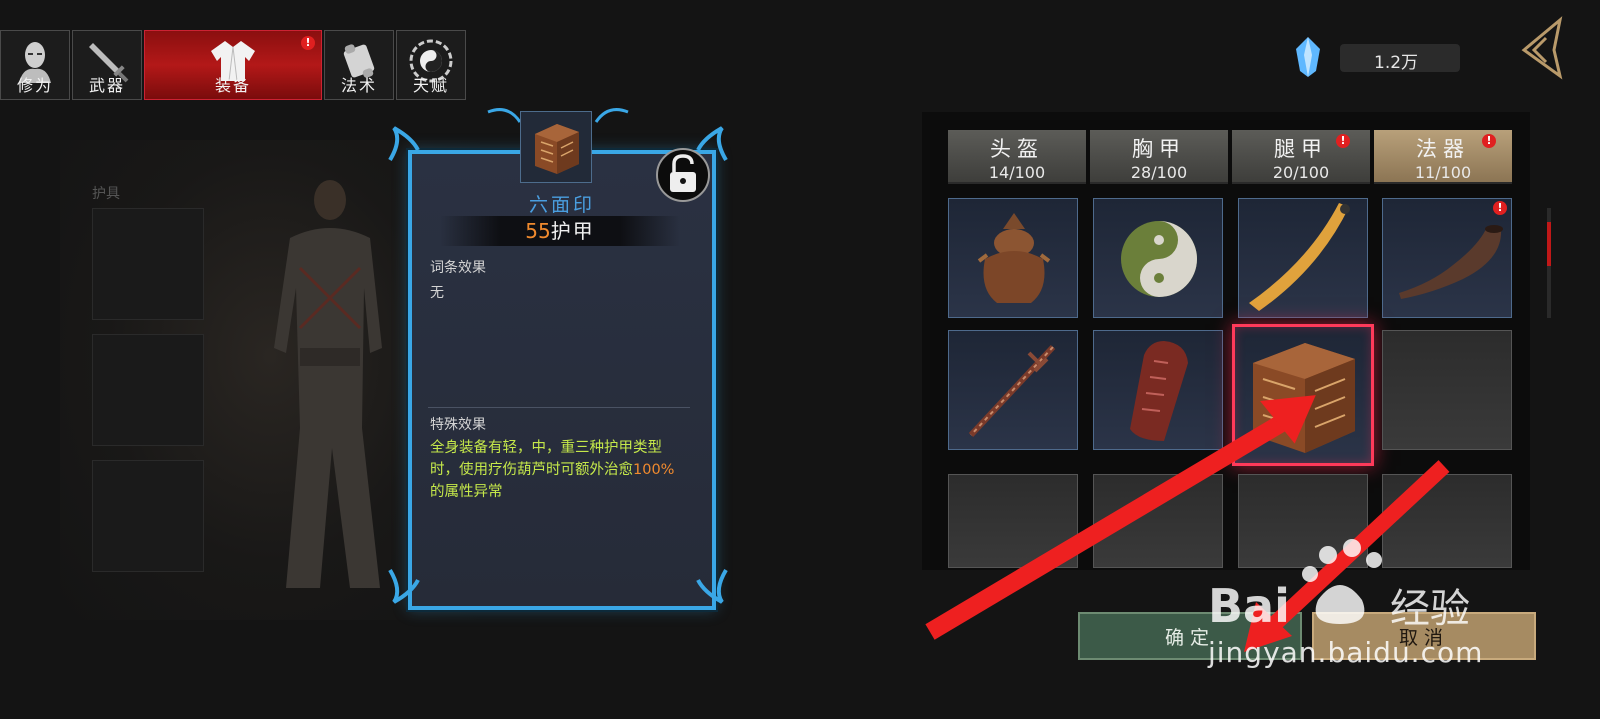  I want to click on affix-value: 无, so click(437, 293).